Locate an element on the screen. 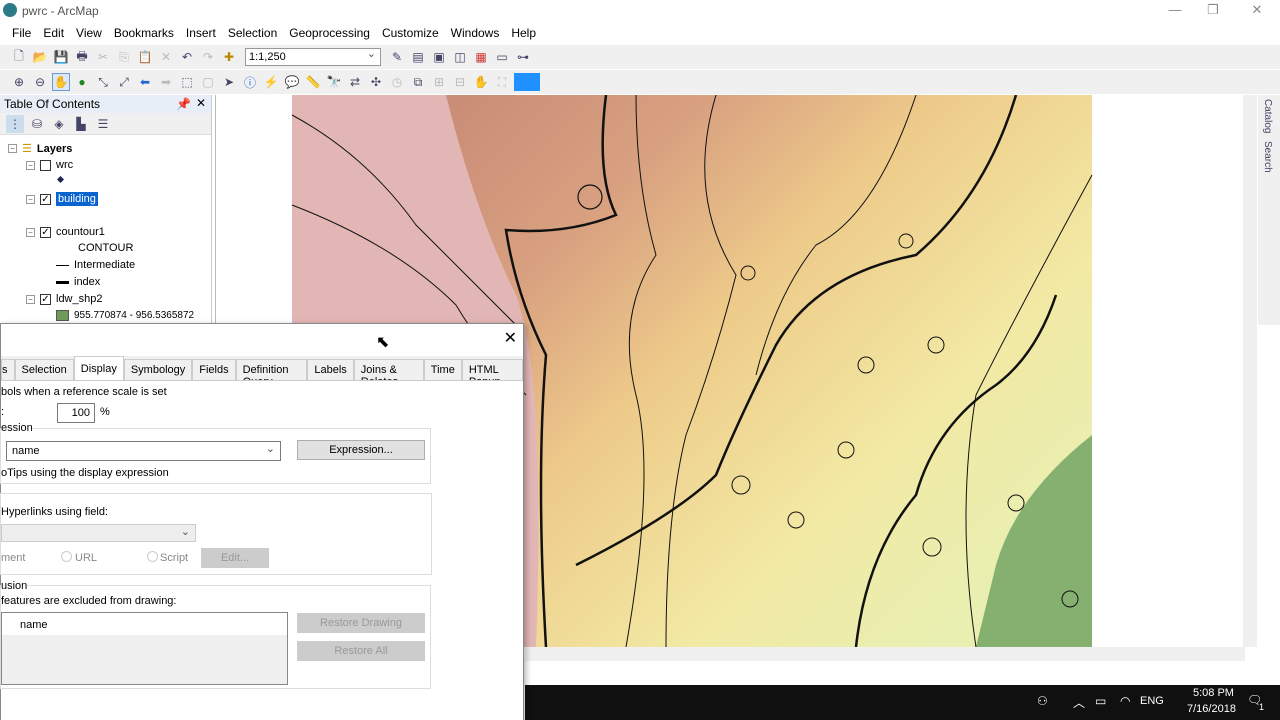 The height and width of the screenshot is (720, 1280). horizontal-scrollbar is located at coordinates (885, 654).